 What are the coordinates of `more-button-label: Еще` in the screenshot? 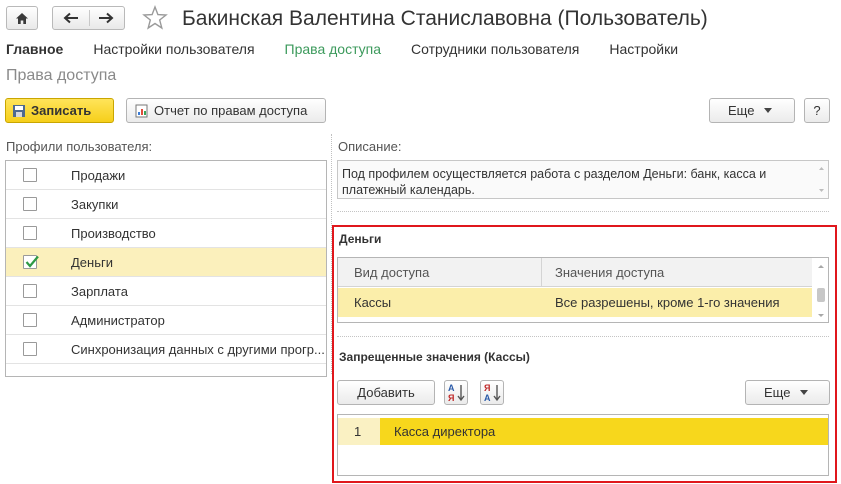 It's located at (741, 110).